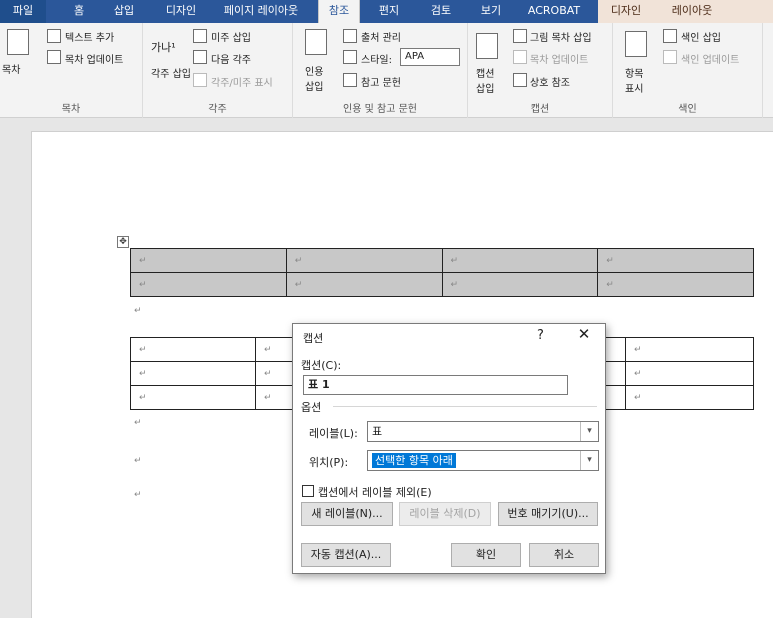 The height and width of the screenshot is (618, 773). I want to click on group-footnotes: 가나¹ 각주 삽입 미주 삽입 다음 각주 각주/미주 표시 각주, so click(218, 70).